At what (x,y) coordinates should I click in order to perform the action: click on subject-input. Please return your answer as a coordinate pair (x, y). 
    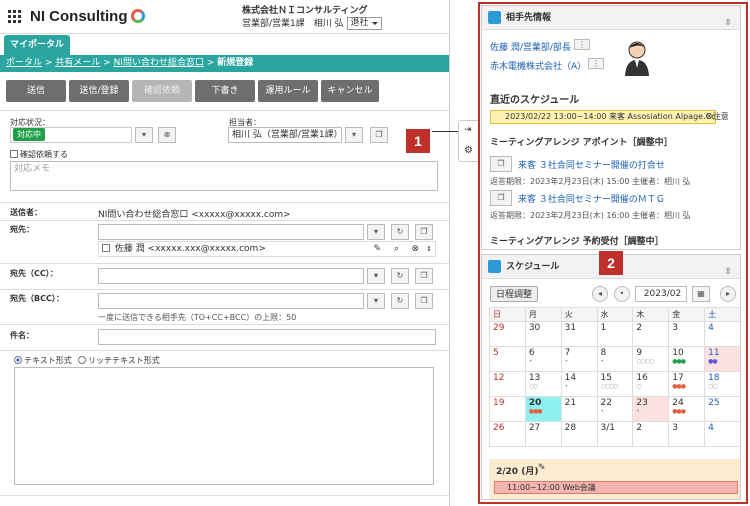
    Looking at the image, I should click on (267, 337).